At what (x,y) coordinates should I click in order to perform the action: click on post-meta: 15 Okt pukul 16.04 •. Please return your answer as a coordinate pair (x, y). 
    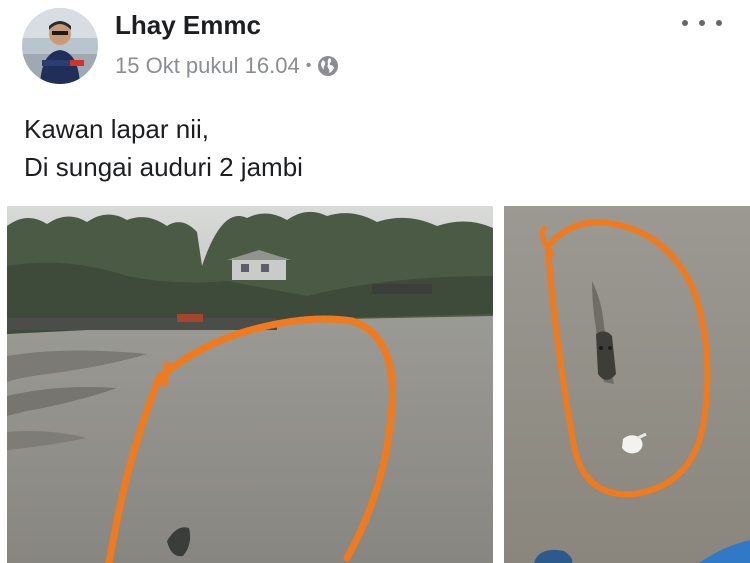
    Looking at the image, I should click on (227, 66).